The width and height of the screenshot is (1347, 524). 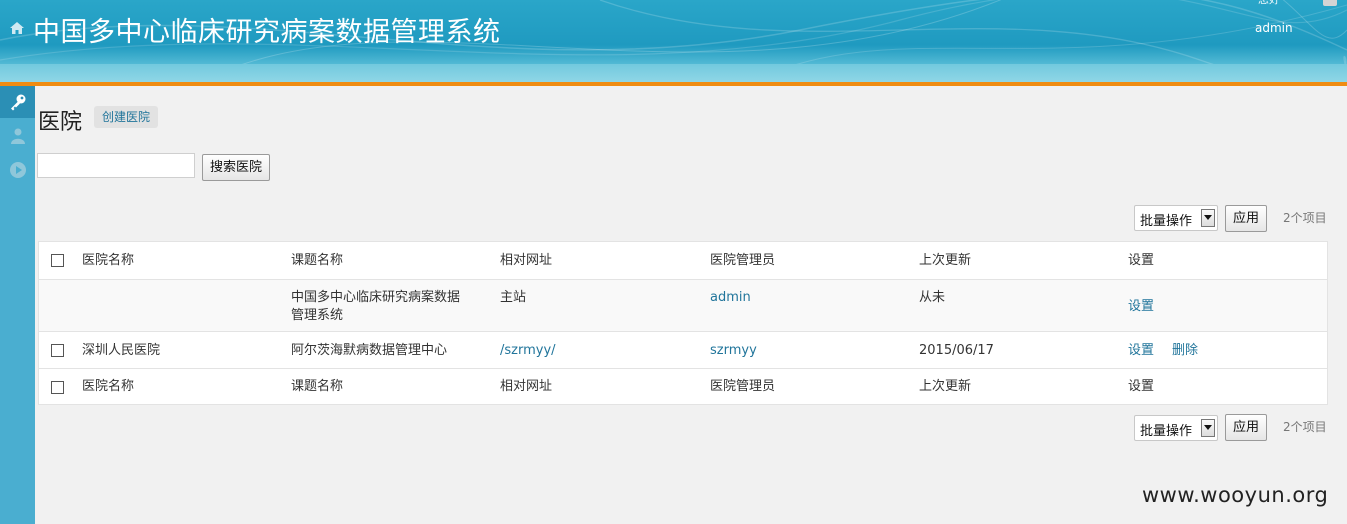 I want to click on sidebar-item-user, so click(x=17, y=136).